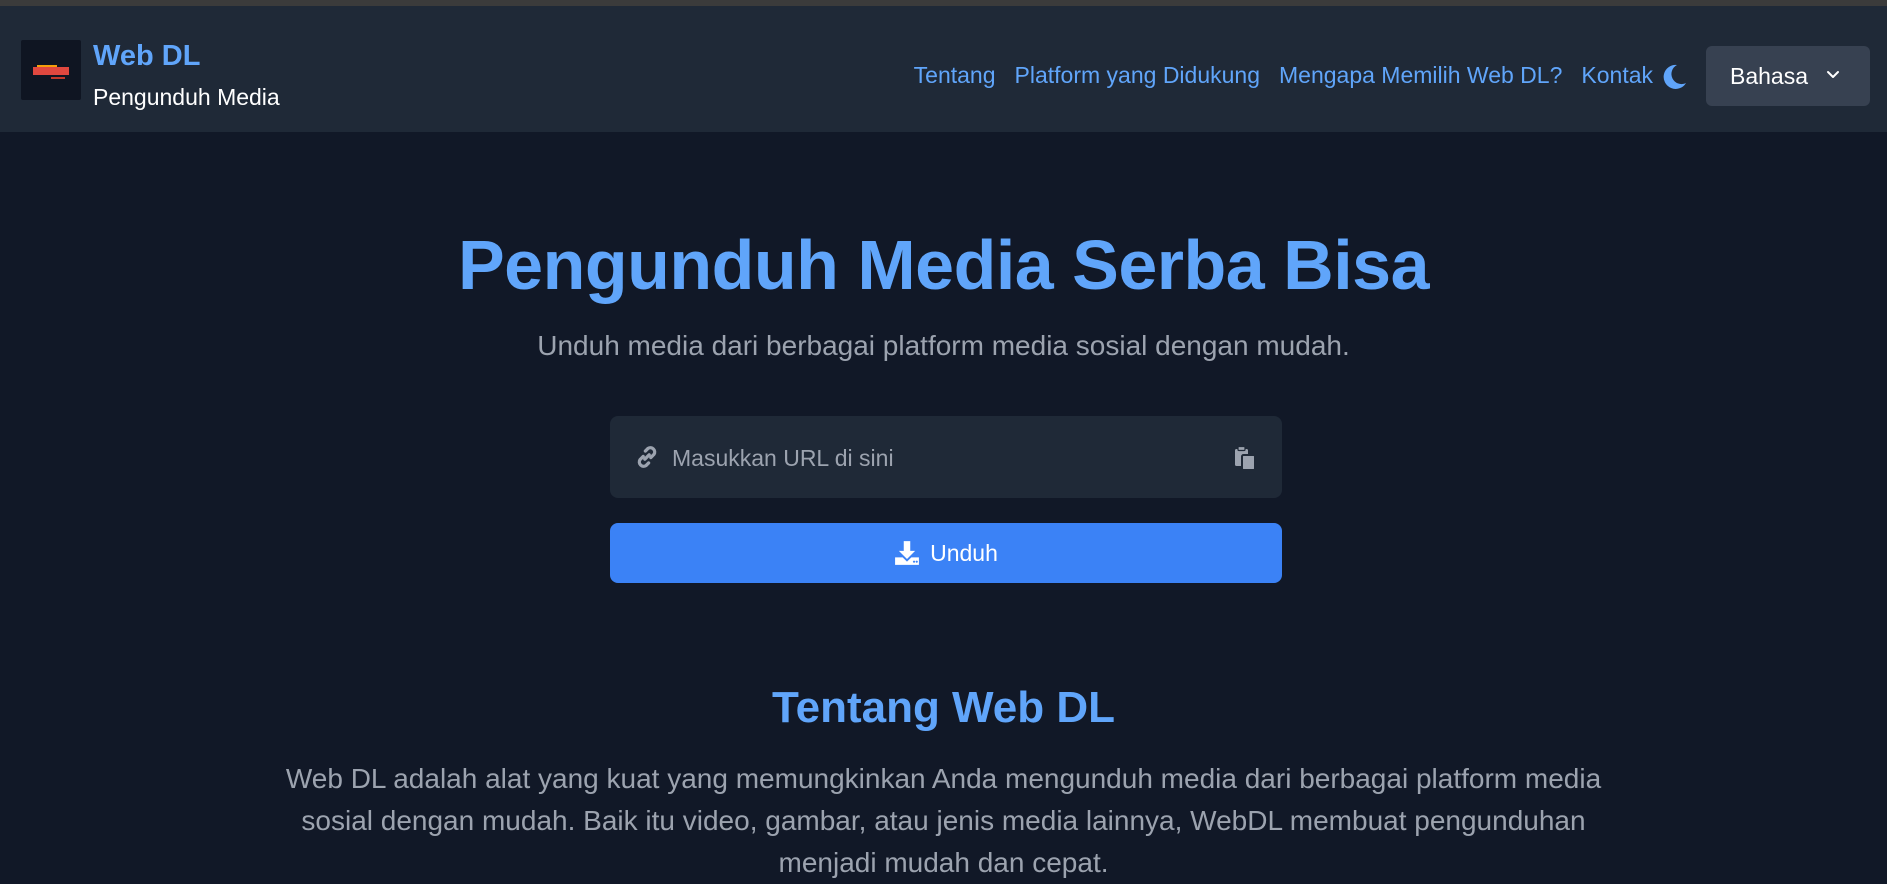  What do you see at coordinates (943, 265) in the screenshot?
I see `hero-title: Pengunduh Media Serba Bisa` at bounding box center [943, 265].